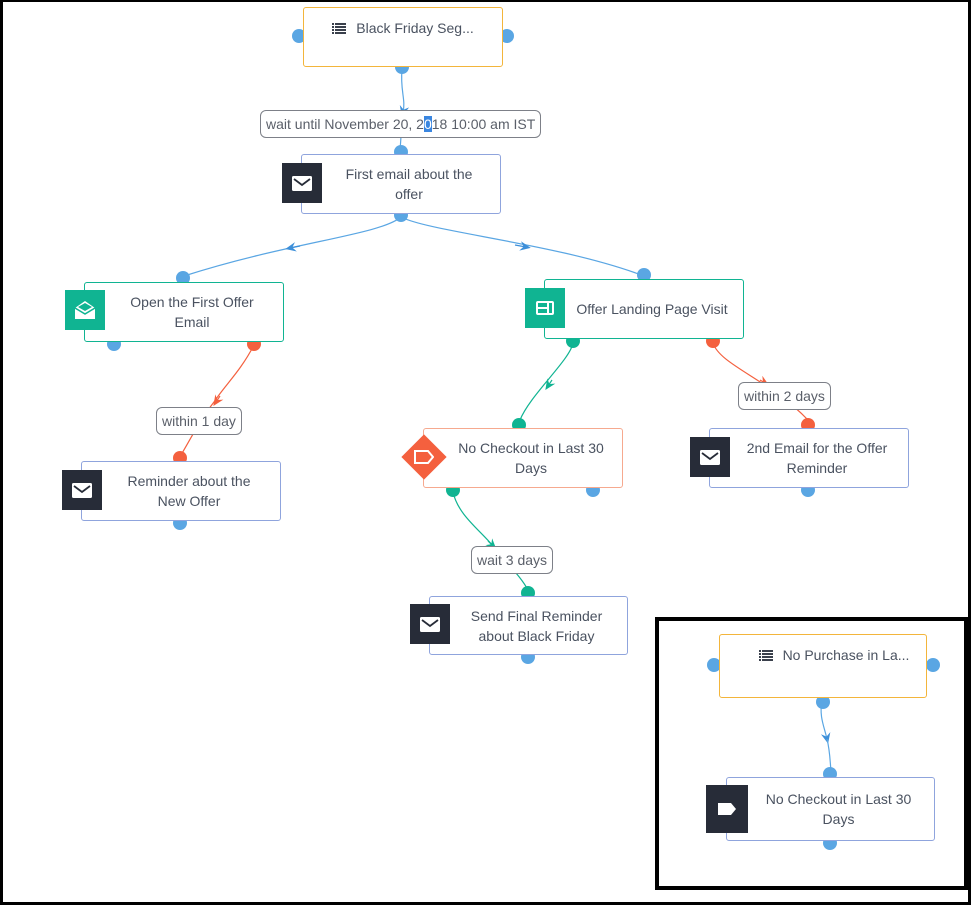 Image resolution: width=971 pixels, height=905 pixels. Describe the element at coordinates (345, 124) in the screenshot. I see `label-text: wait until November 20, 2` at that location.